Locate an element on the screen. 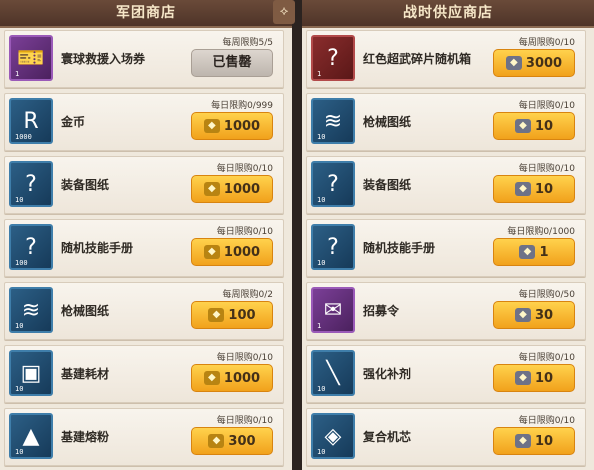 This screenshot has height=470, width=594. shop-row: ≋ 10 枪械图纸 每日限购0/10 ◆ 10 is located at coordinates (446, 122).